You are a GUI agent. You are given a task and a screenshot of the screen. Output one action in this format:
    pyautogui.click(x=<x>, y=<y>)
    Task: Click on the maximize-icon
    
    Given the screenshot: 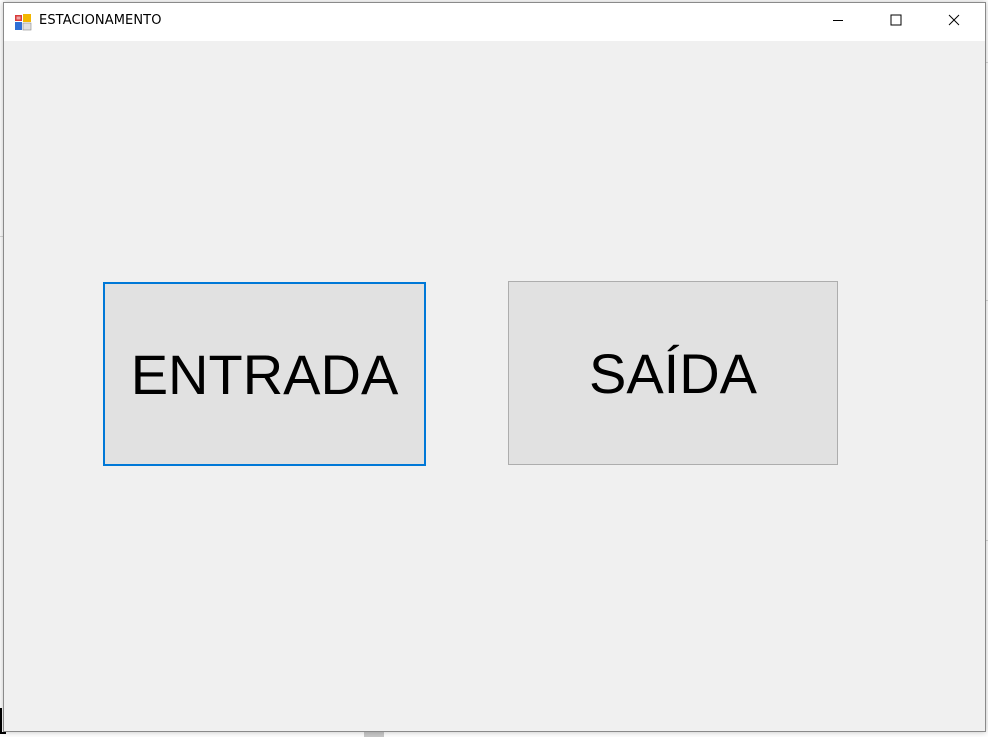 What is the action you would take?
    pyautogui.click(x=896, y=22)
    